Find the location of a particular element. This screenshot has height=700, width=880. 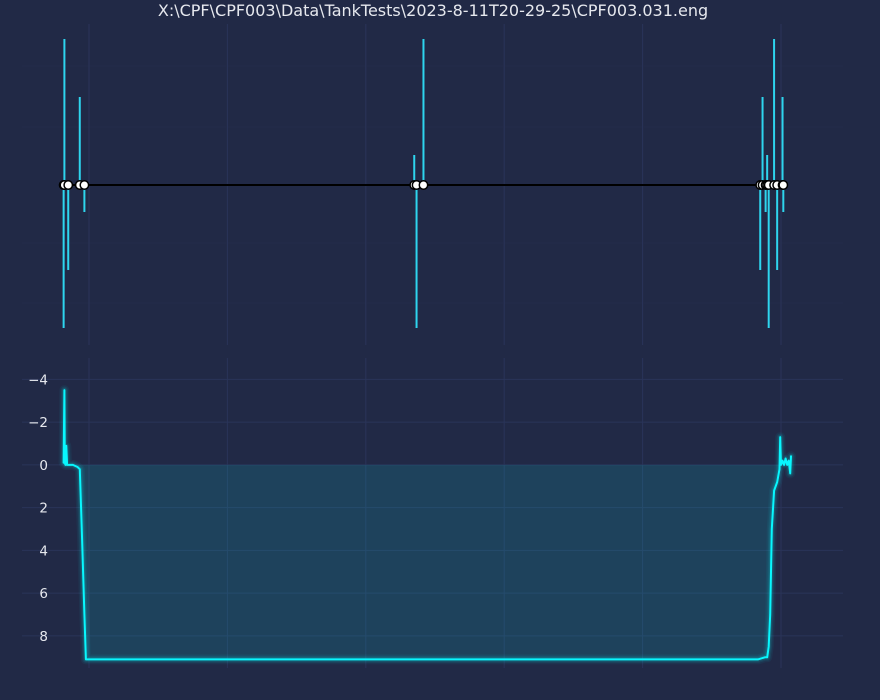

y-tick-label: 8 is located at coordinates (43, 637).